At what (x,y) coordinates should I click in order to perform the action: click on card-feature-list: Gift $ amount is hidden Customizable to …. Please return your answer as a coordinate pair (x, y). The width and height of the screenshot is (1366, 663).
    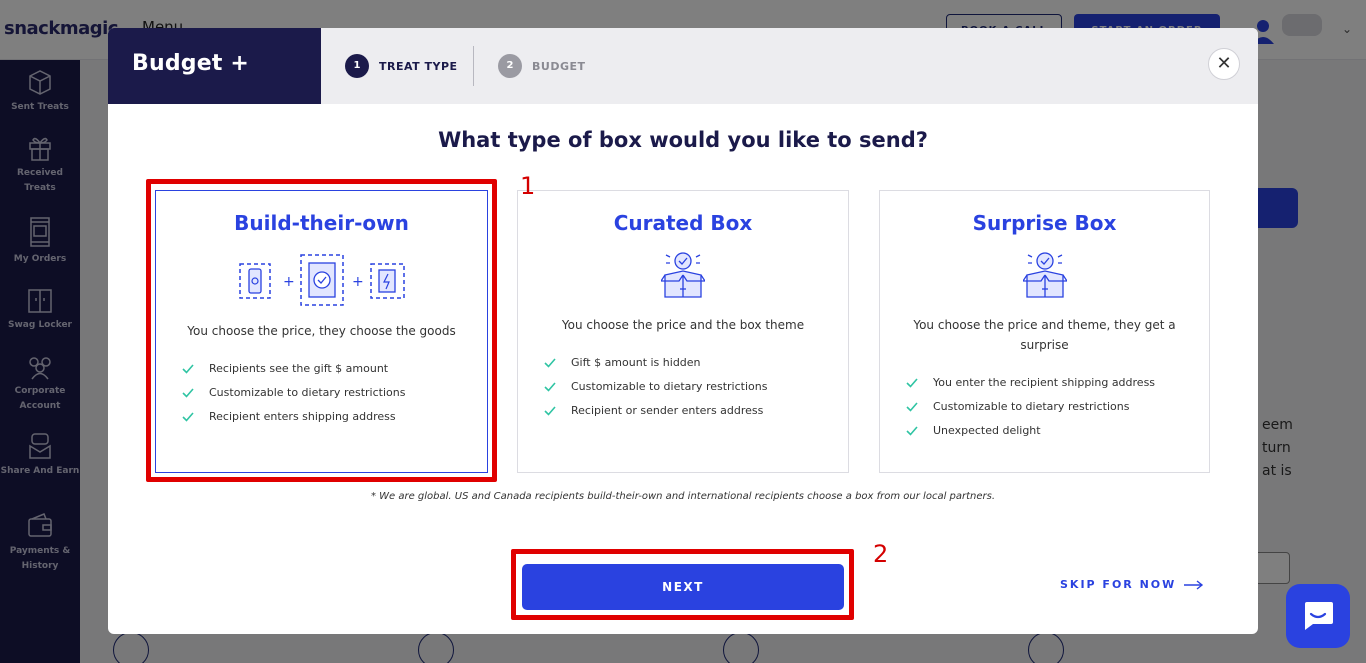
    Looking at the image, I should click on (655, 391).